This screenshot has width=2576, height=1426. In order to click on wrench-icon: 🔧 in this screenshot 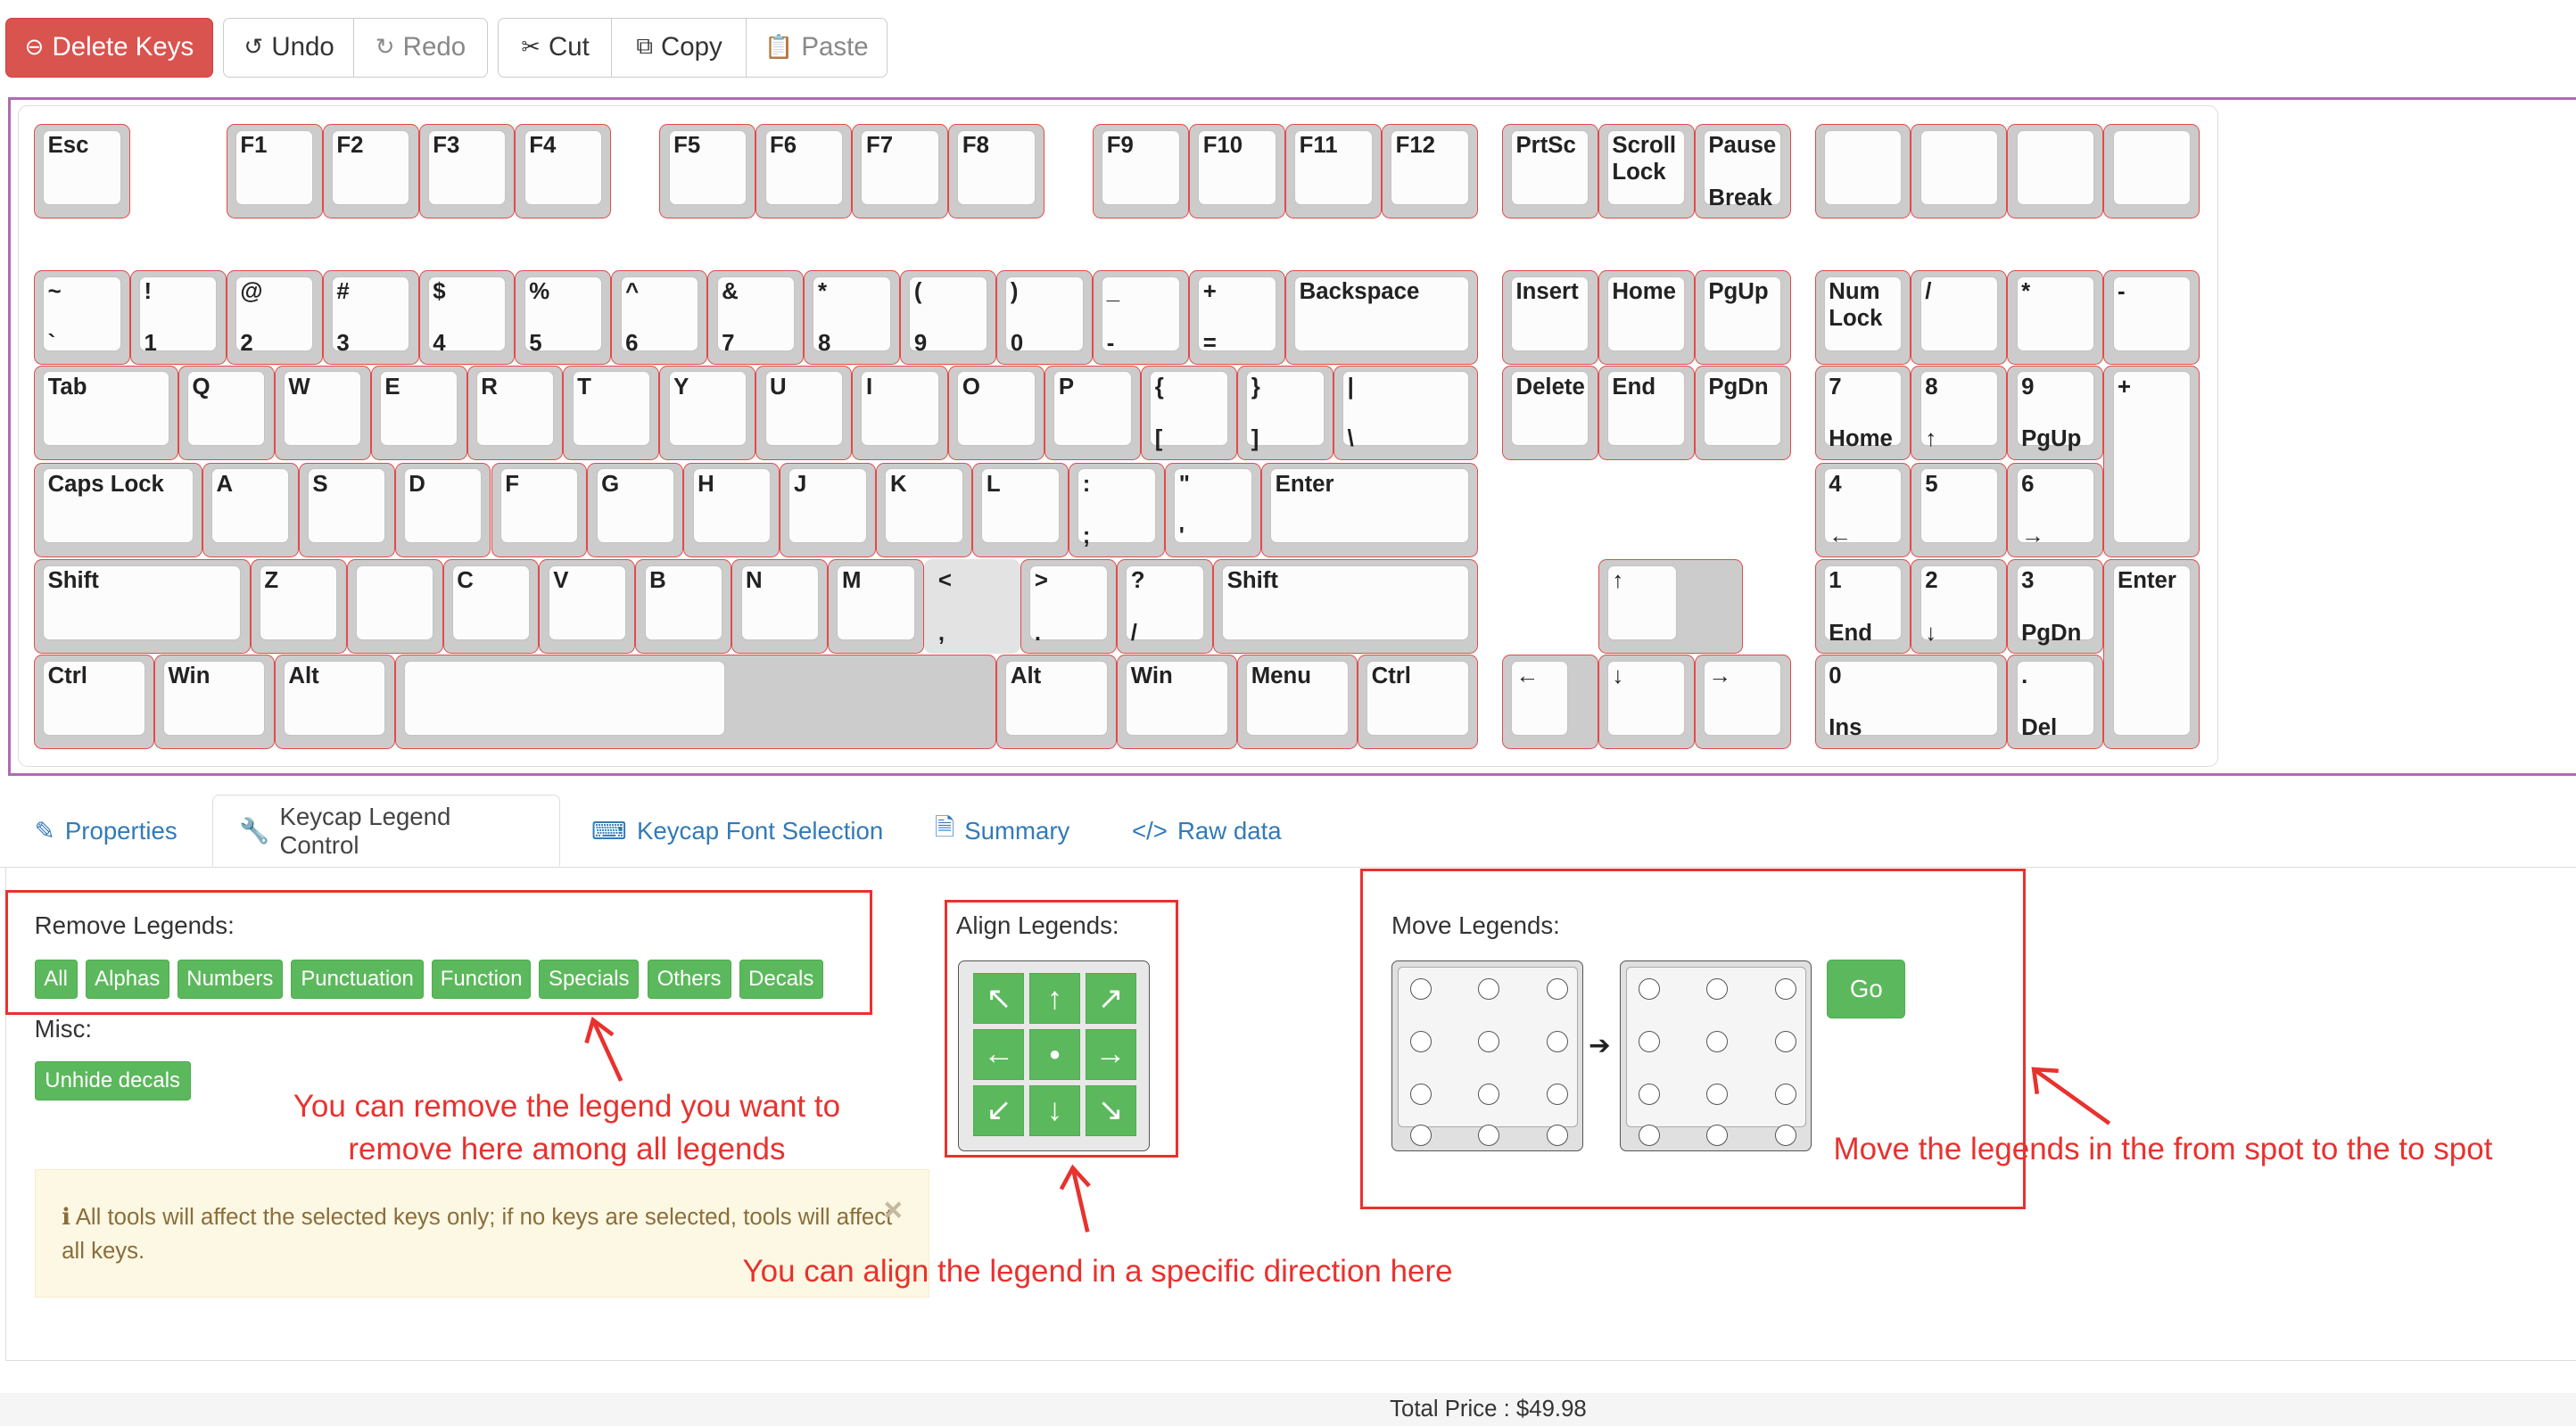, I will do `click(255, 831)`.